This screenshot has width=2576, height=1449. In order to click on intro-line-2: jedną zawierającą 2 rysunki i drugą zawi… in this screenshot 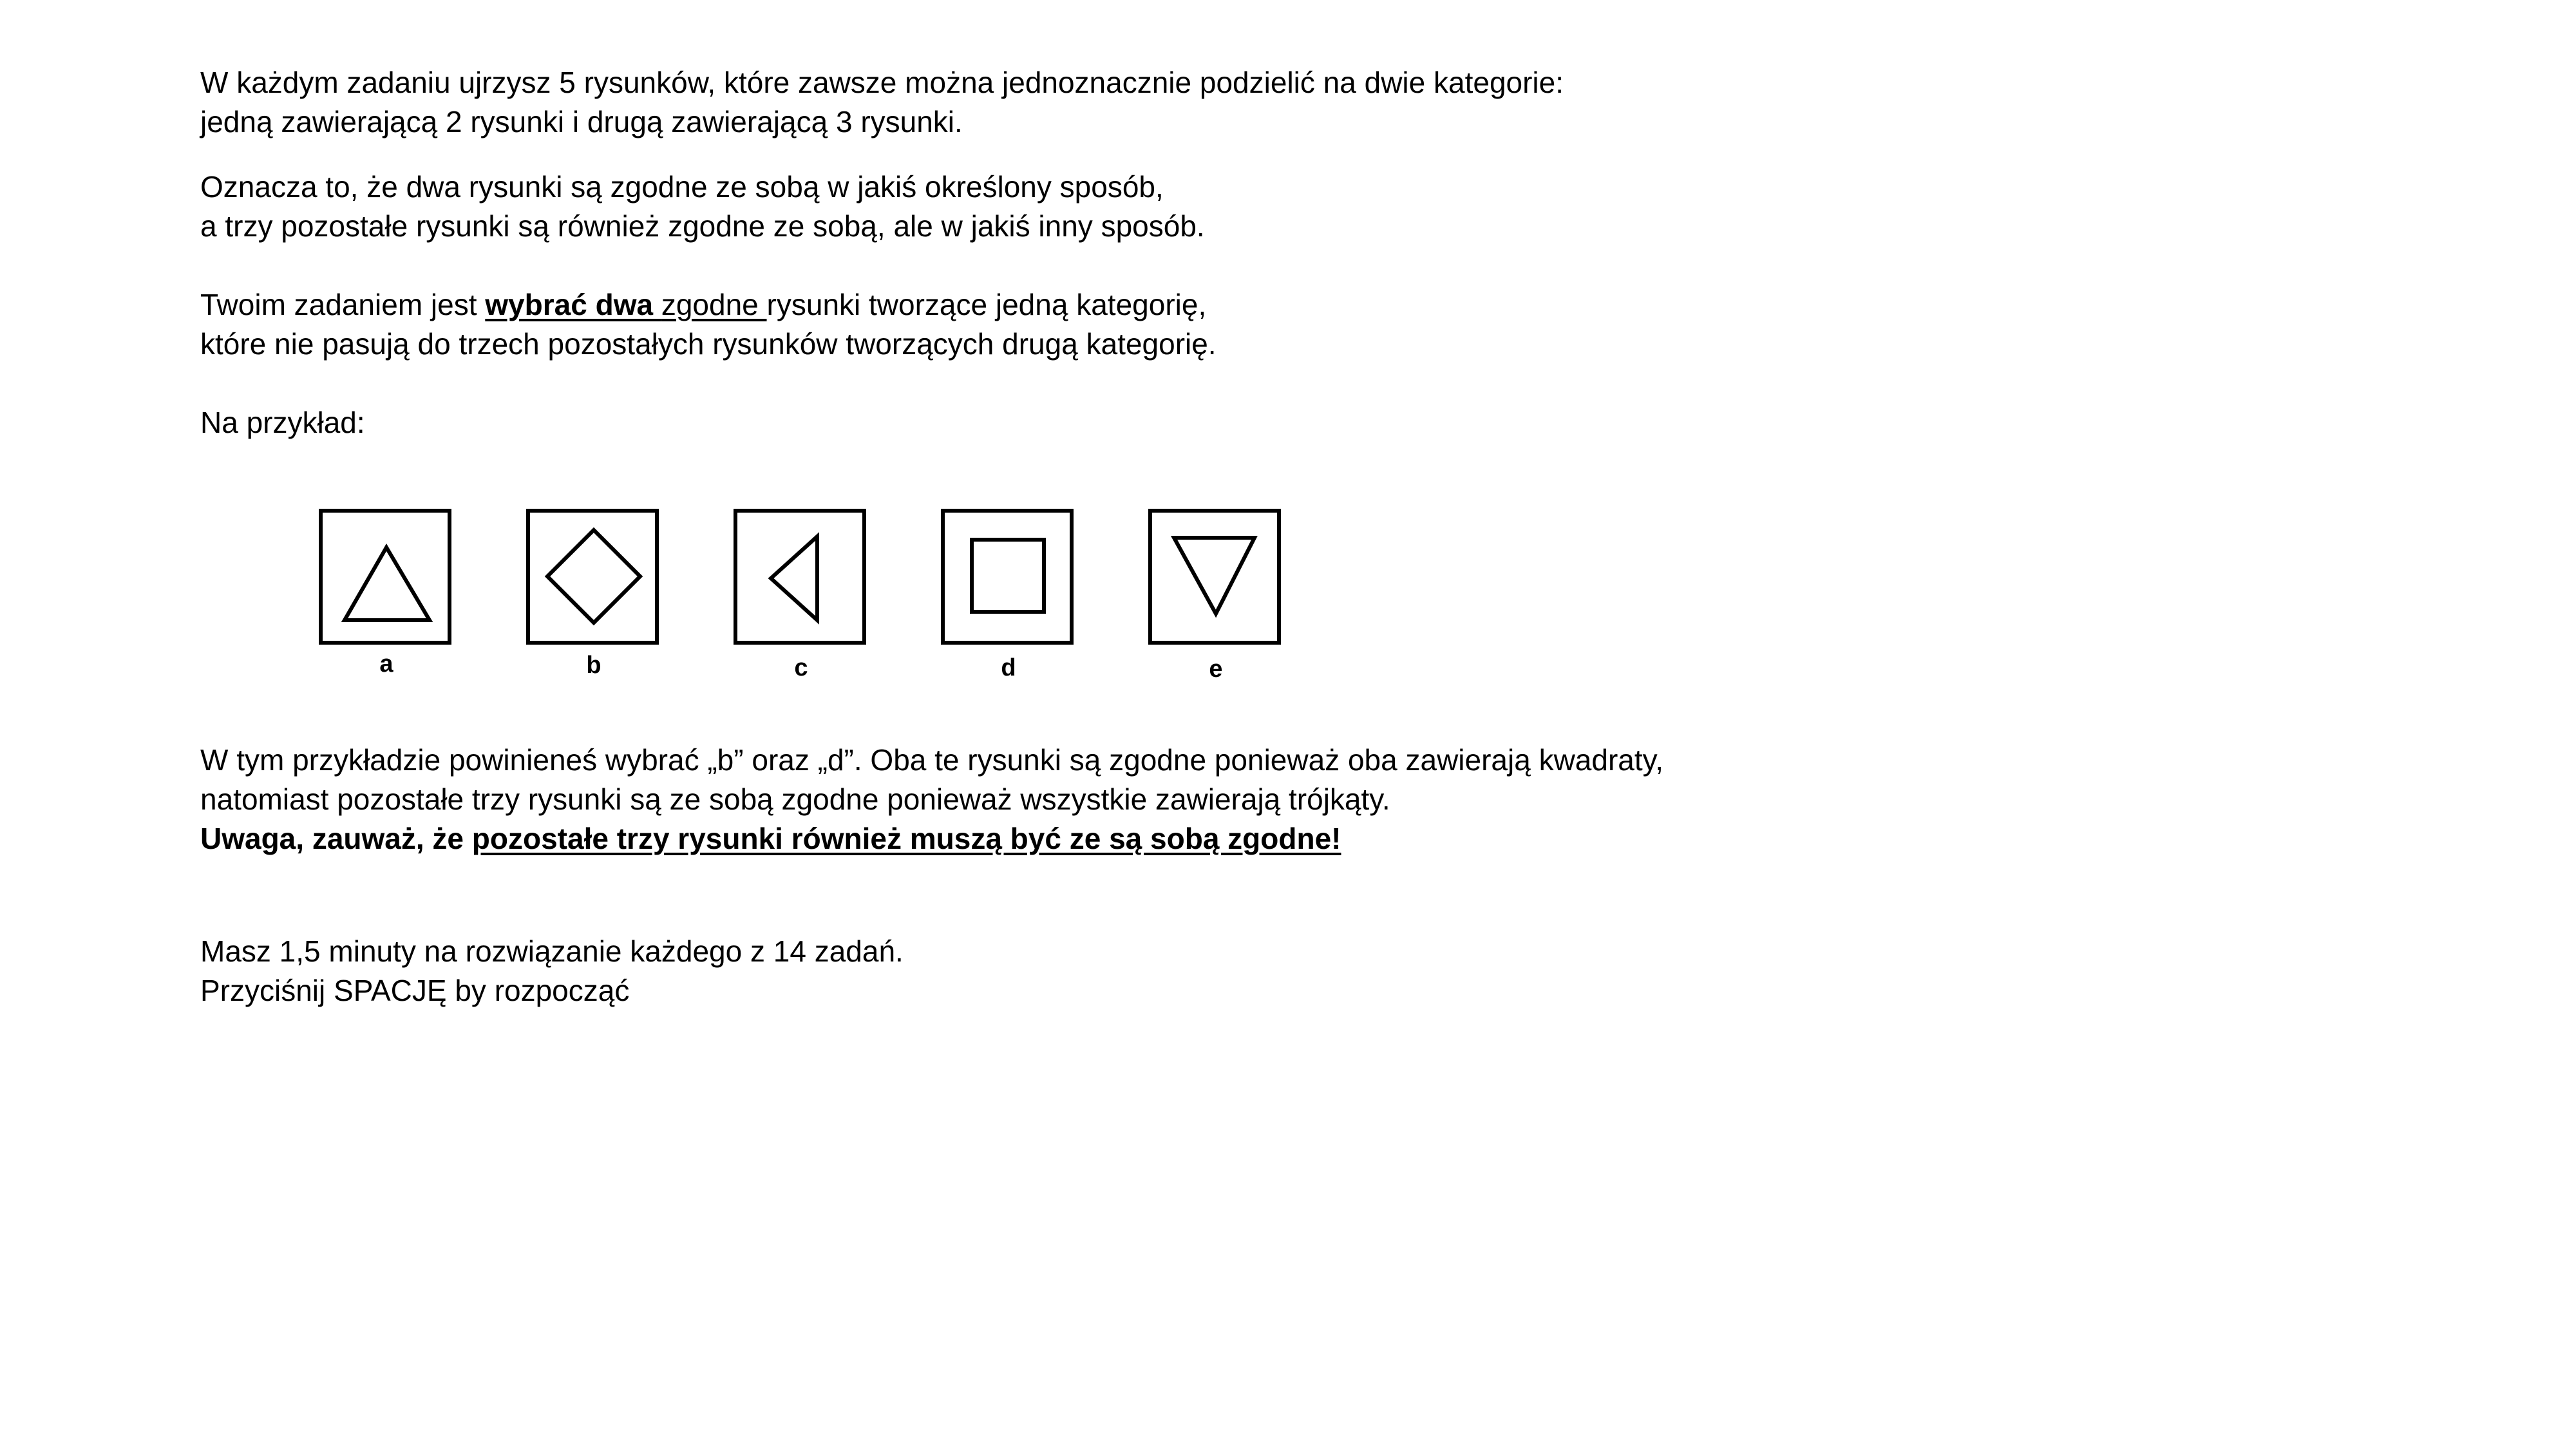, I will do `click(581, 121)`.